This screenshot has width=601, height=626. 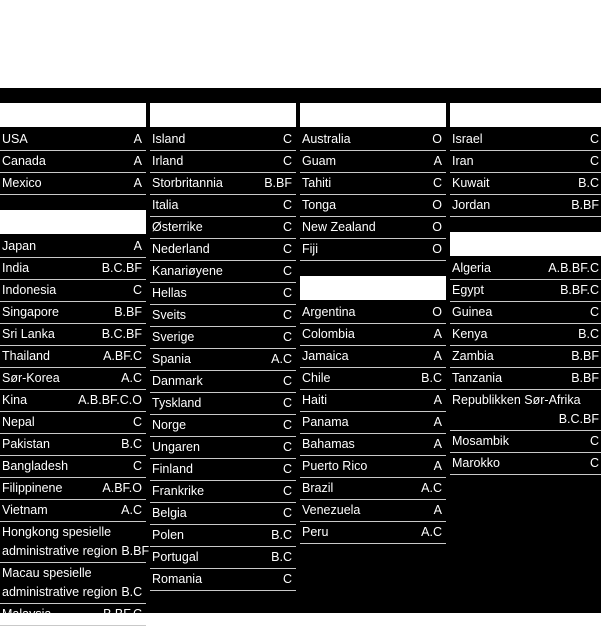 I want to click on table-row: Egypt B.BF.C, so click(x=525, y=291).